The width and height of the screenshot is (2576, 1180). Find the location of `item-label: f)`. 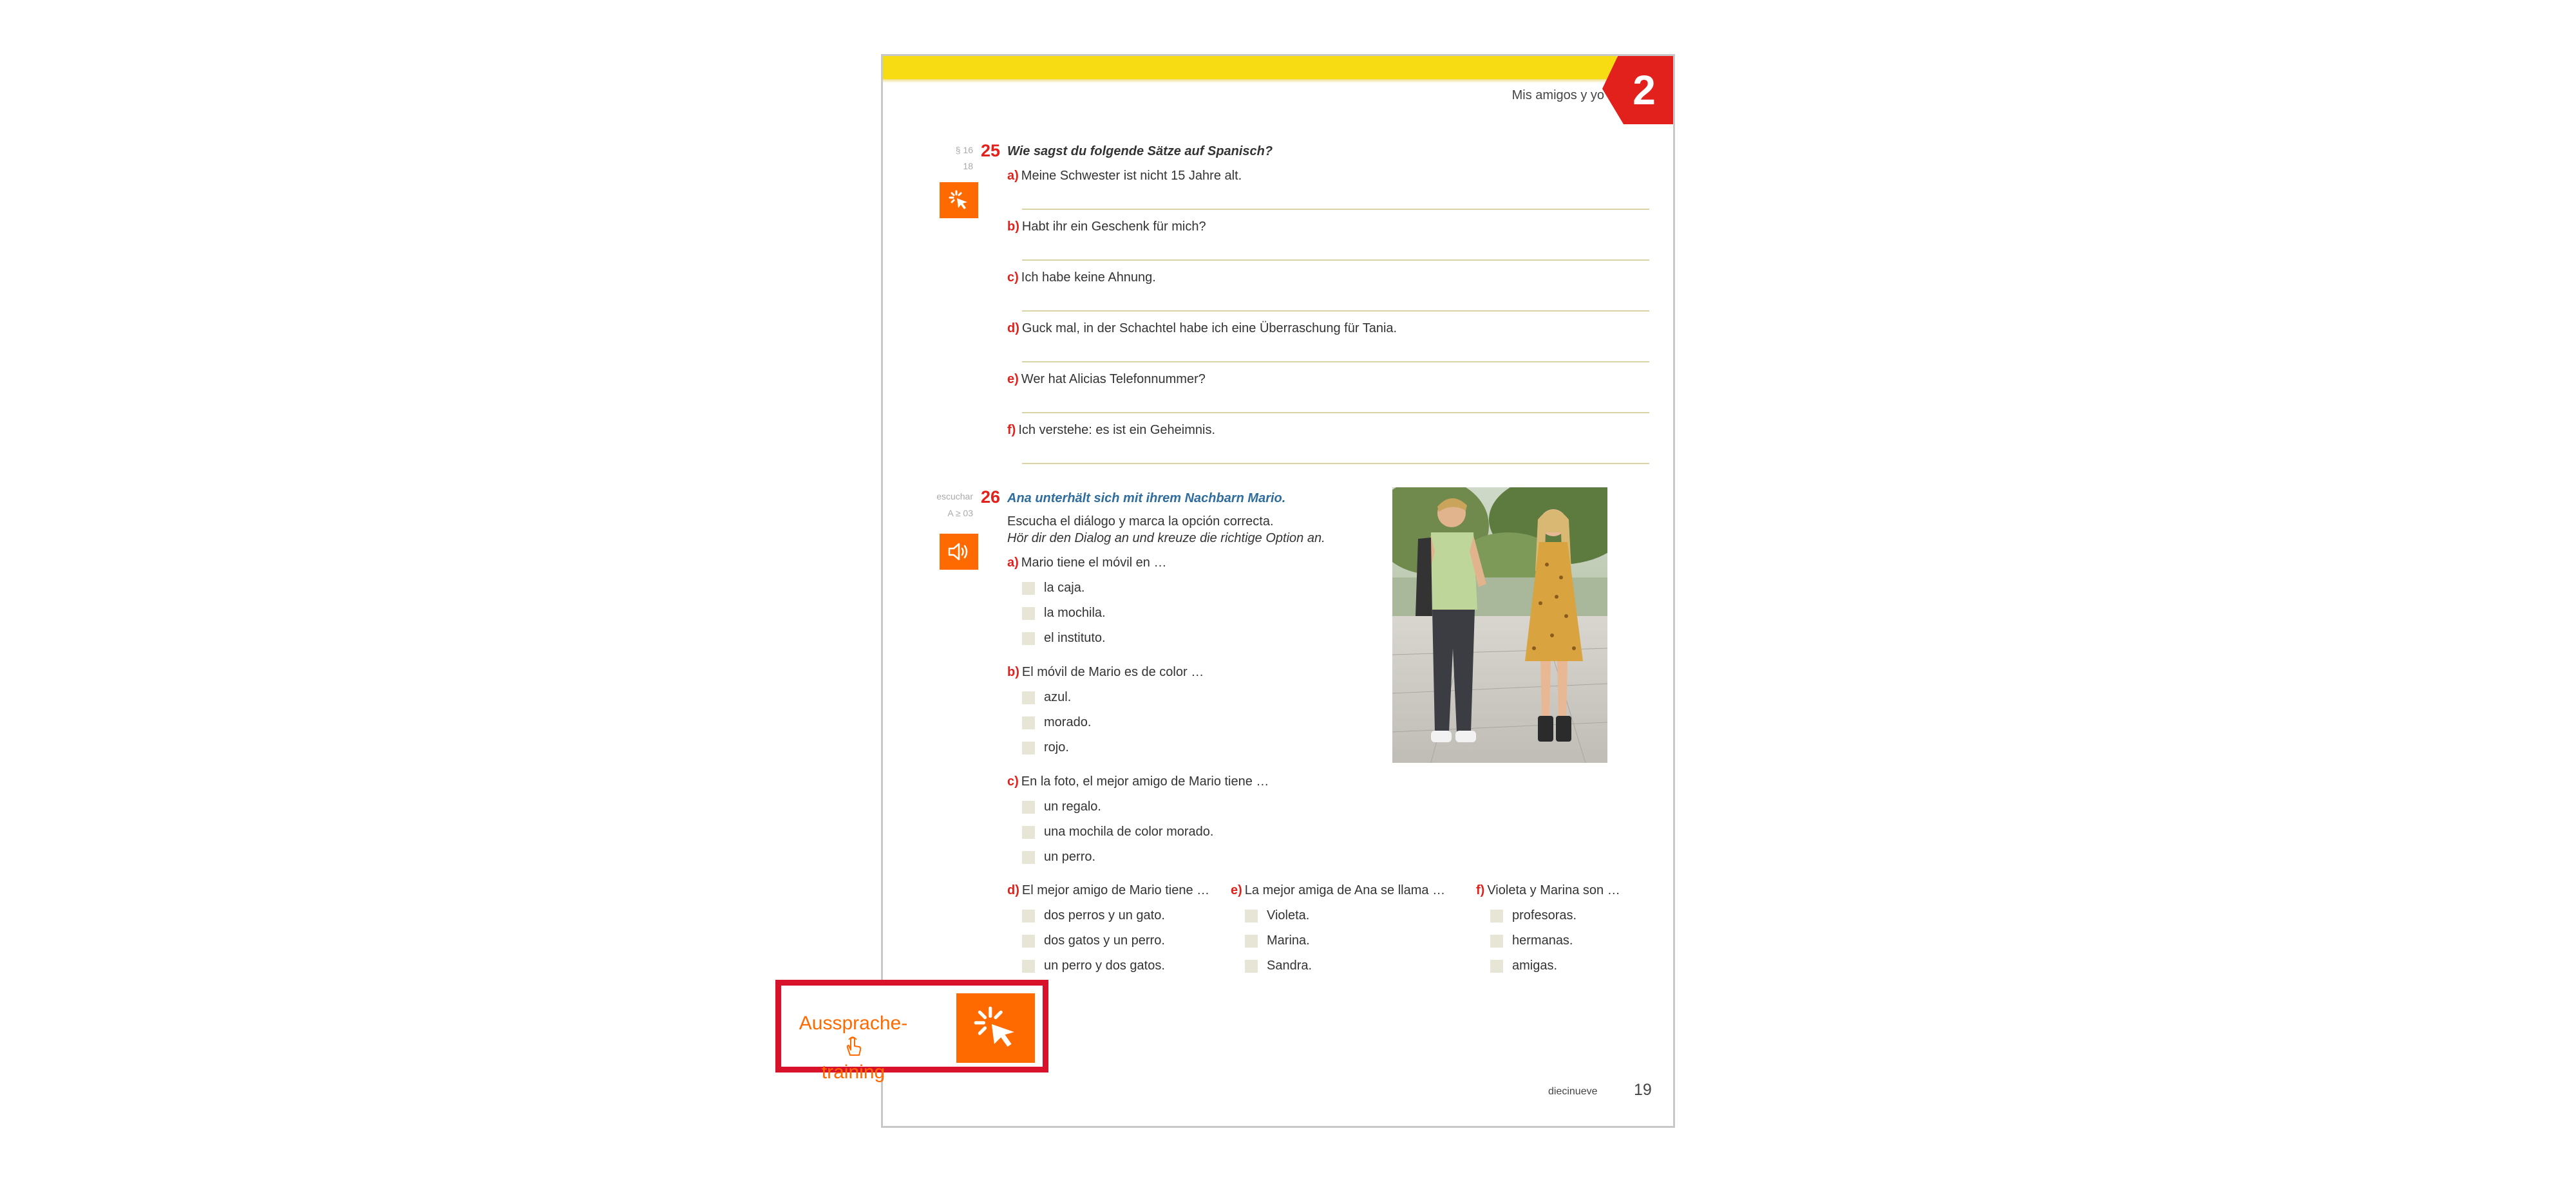

item-label: f) is located at coordinates (1011, 430).